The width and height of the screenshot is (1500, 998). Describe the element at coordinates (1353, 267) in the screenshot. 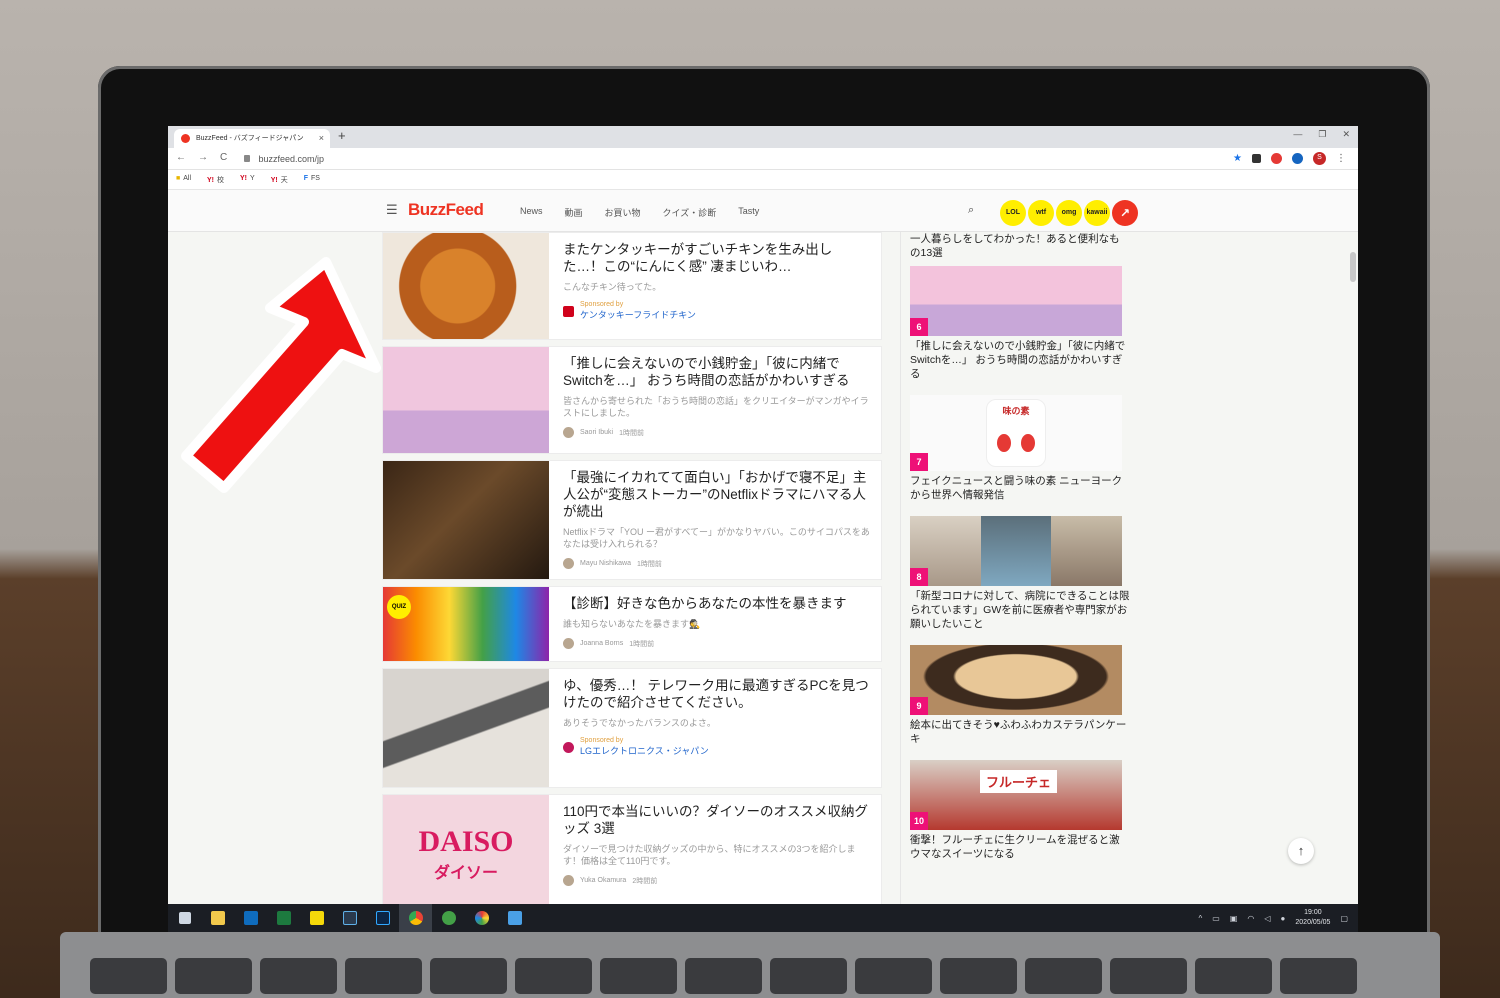

I see `scrollbar-thumb` at that location.